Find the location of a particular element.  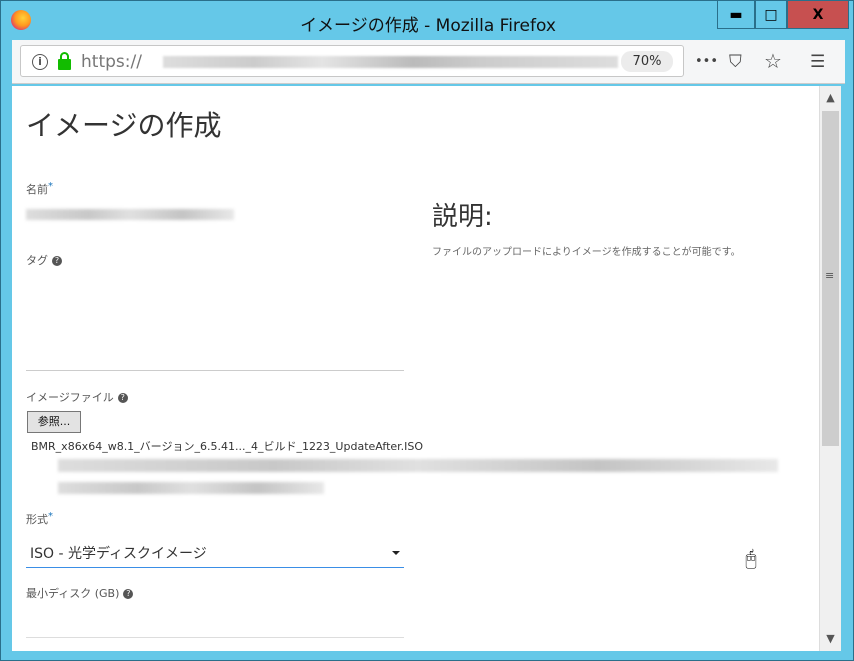

navigation-toolbar: i https:// 70% ••• ⛉ ☆ ☰ is located at coordinates (428, 62).